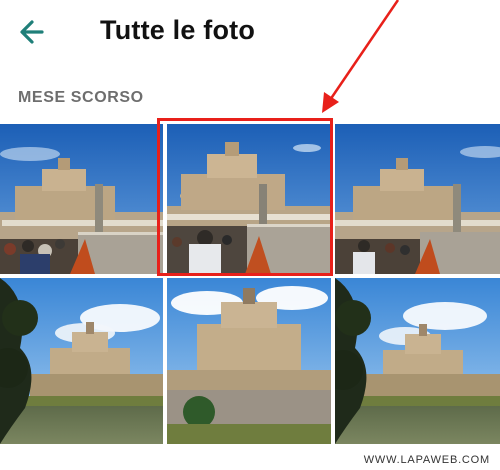 The height and width of the screenshot is (470, 500). Describe the element at coordinates (178, 30) in the screenshot. I see `page-title: Tutte le foto` at that location.